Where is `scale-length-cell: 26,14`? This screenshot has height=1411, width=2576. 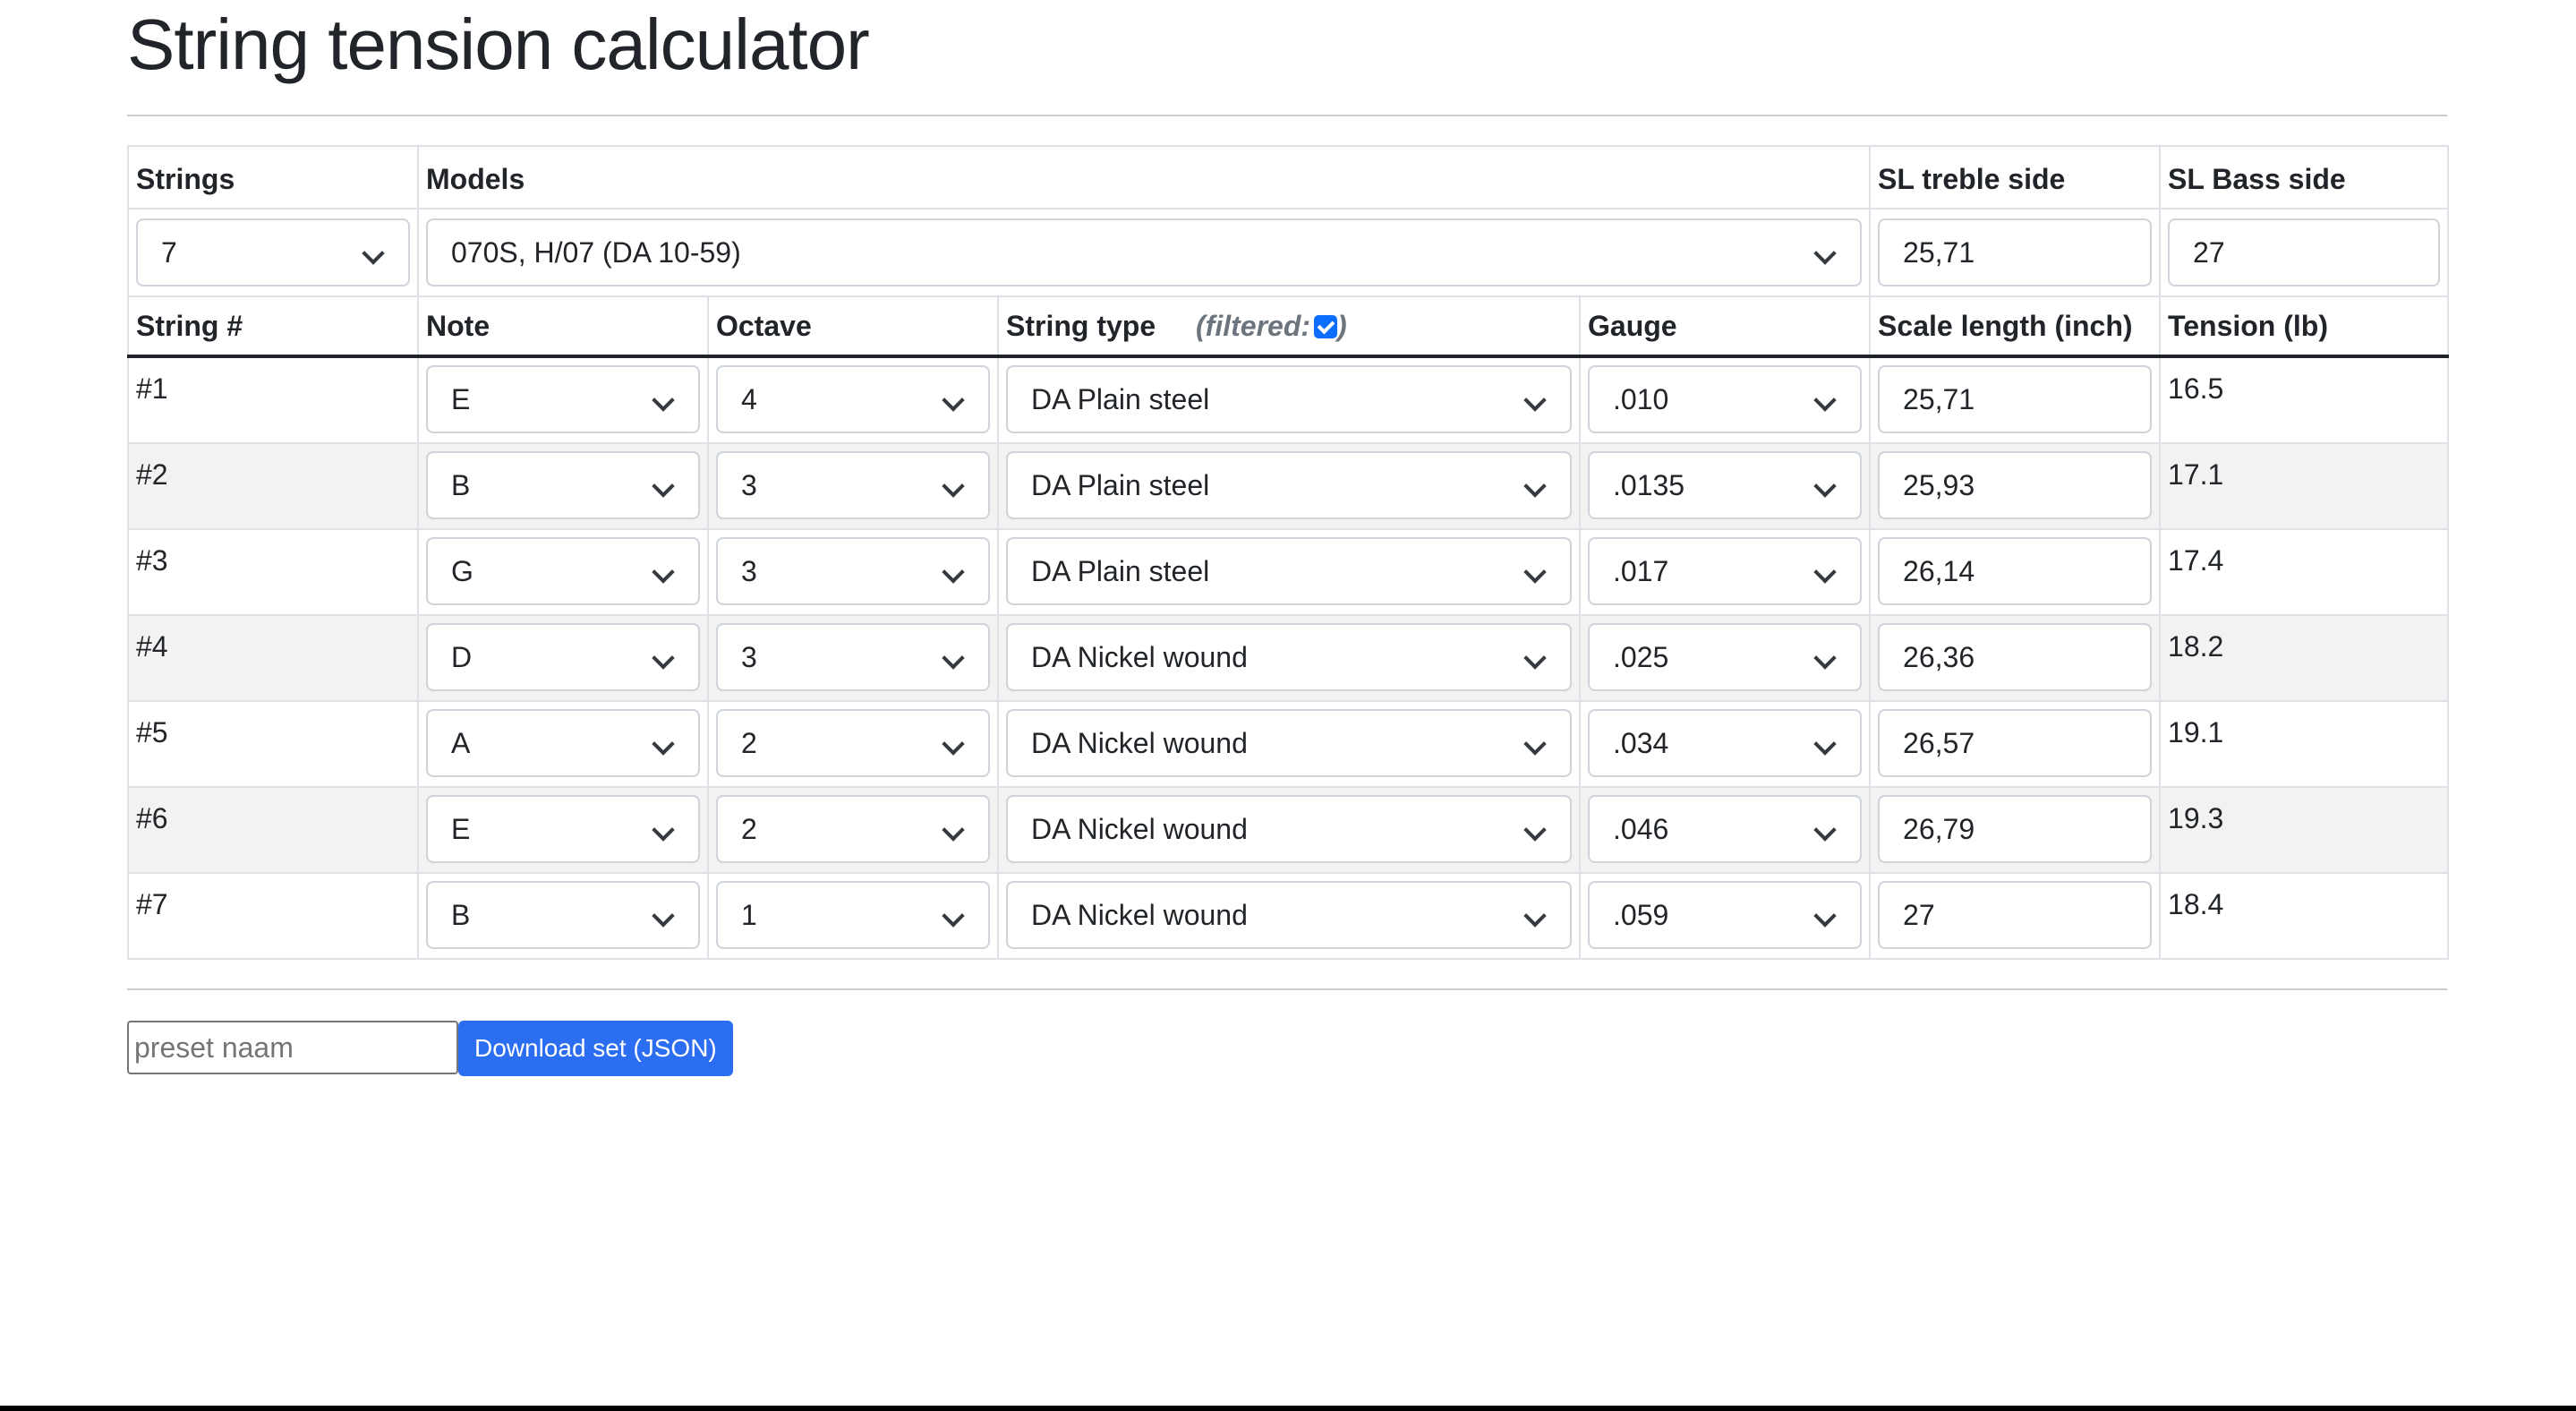 scale-length-cell: 26,14 is located at coordinates (2015, 572).